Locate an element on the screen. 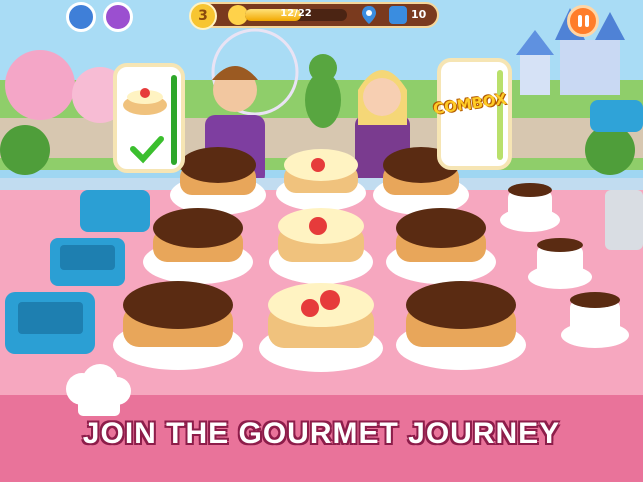 This screenshot has width=643, height=482. hud-bar: 3 12/22 10 is located at coordinates (314, 16).